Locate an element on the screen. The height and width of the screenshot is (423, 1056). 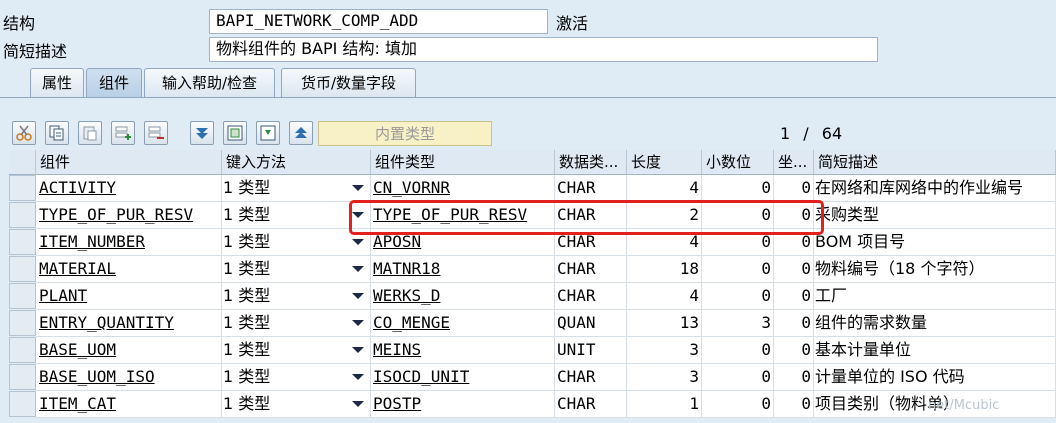
component-cell: TYPE_OF_PUR_RESV is located at coordinates (129, 215).